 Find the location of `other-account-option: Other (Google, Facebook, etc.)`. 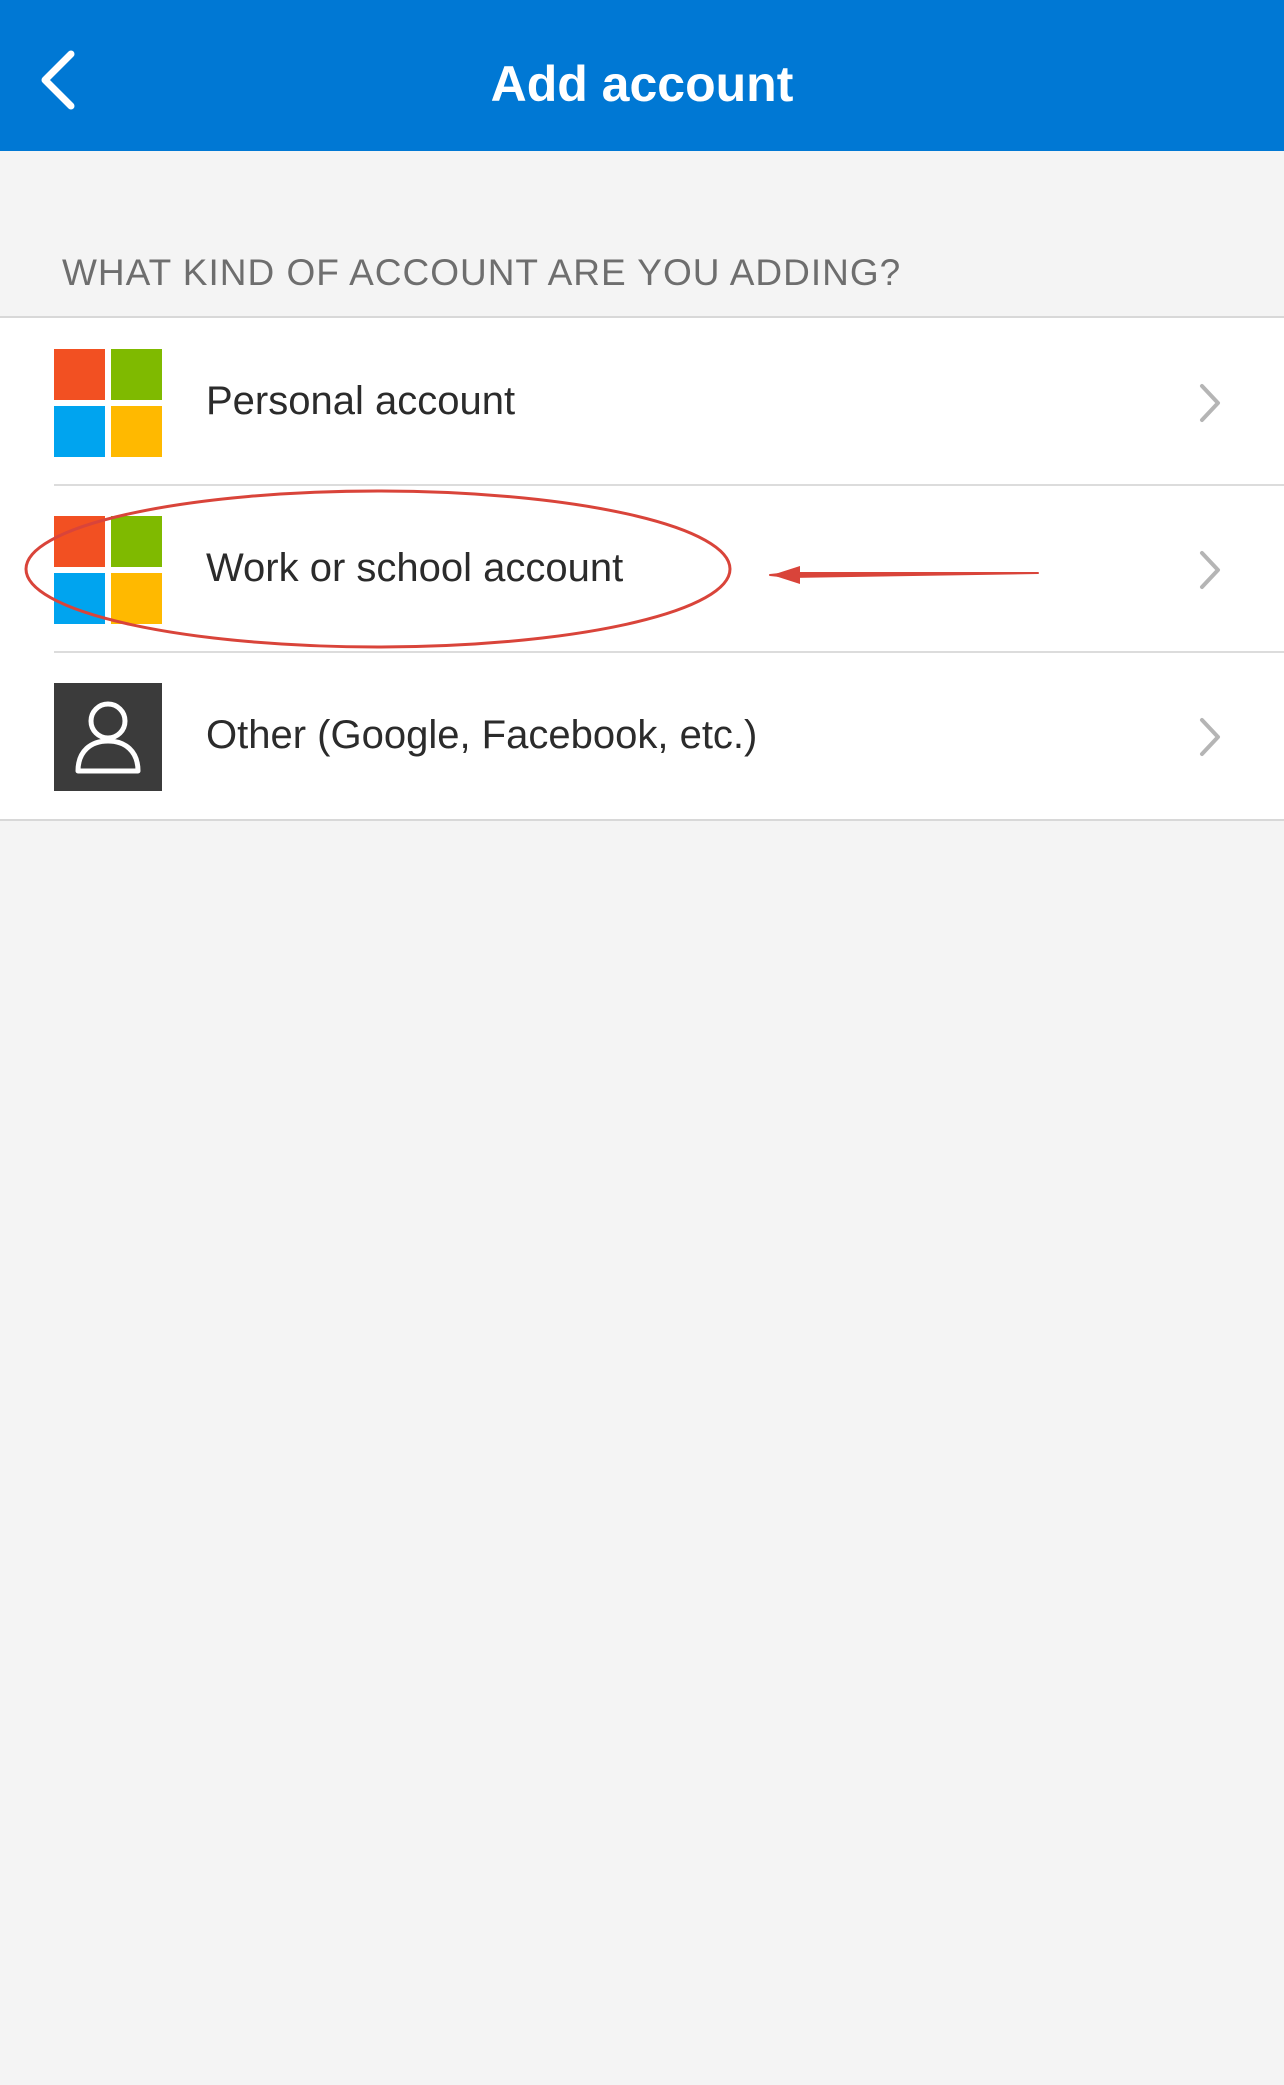

other-account-option: Other (Google, Facebook, etc.) is located at coordinates (642, 735).